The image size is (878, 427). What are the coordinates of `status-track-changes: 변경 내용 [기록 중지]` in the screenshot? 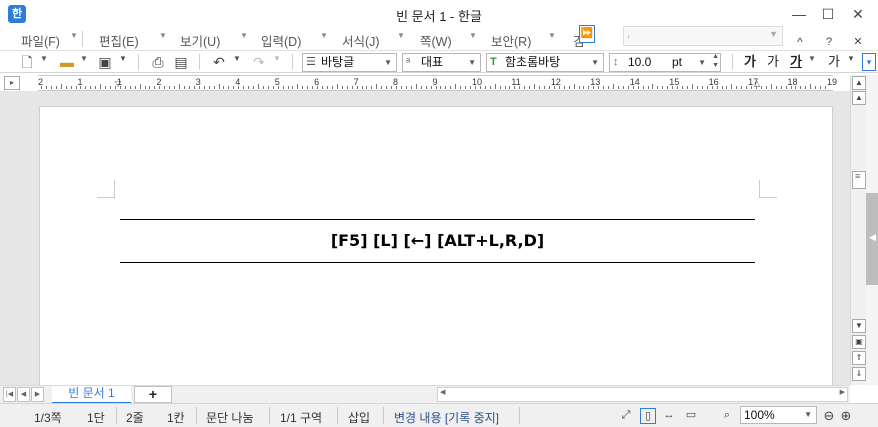 It's located at (446, 417).